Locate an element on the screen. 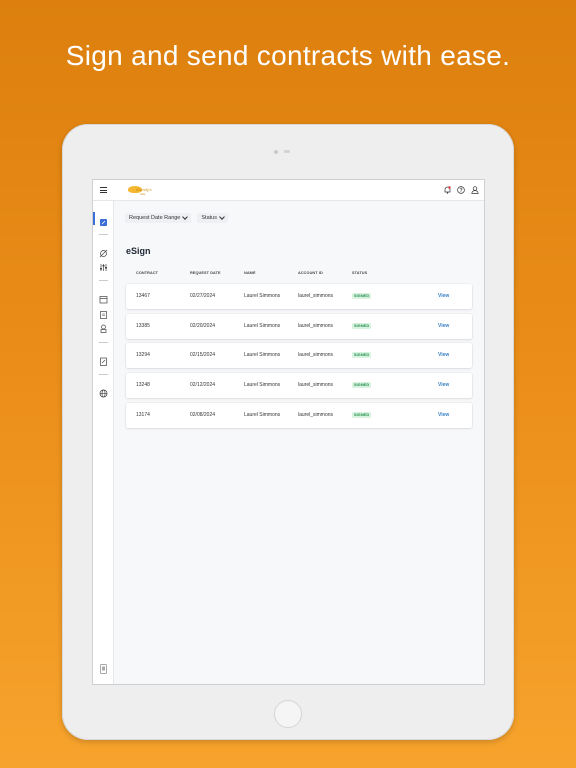 The width and height of the screenshot is (576, 768). column-header-name: NAME is located at coordinates (250, 273).